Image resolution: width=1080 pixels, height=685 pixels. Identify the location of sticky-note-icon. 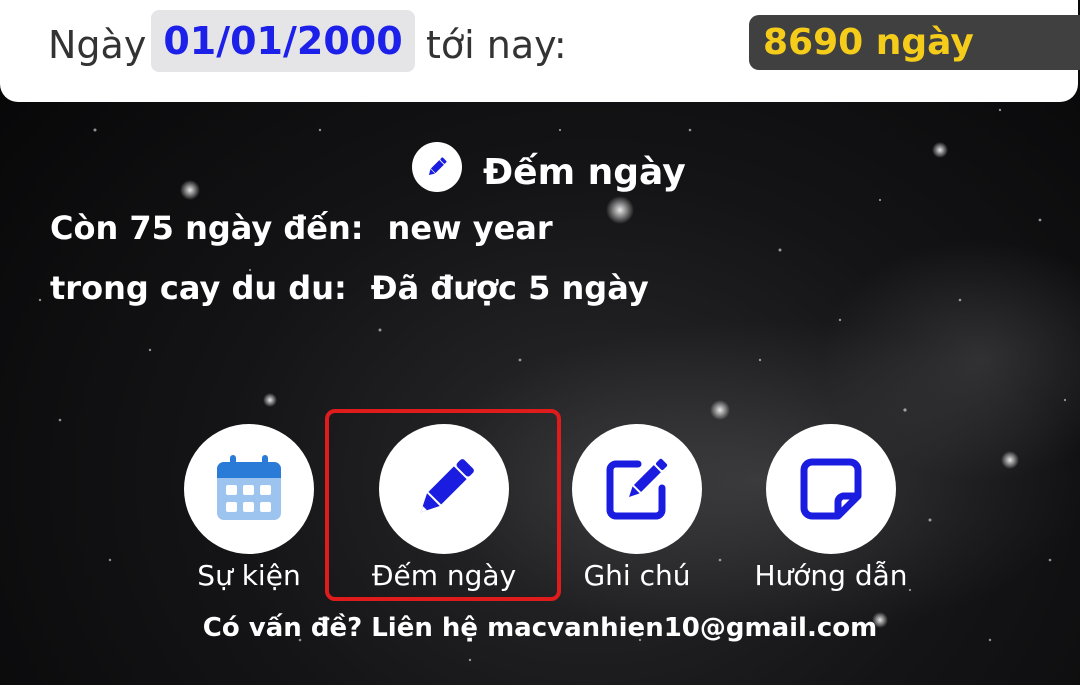
(831, 489).